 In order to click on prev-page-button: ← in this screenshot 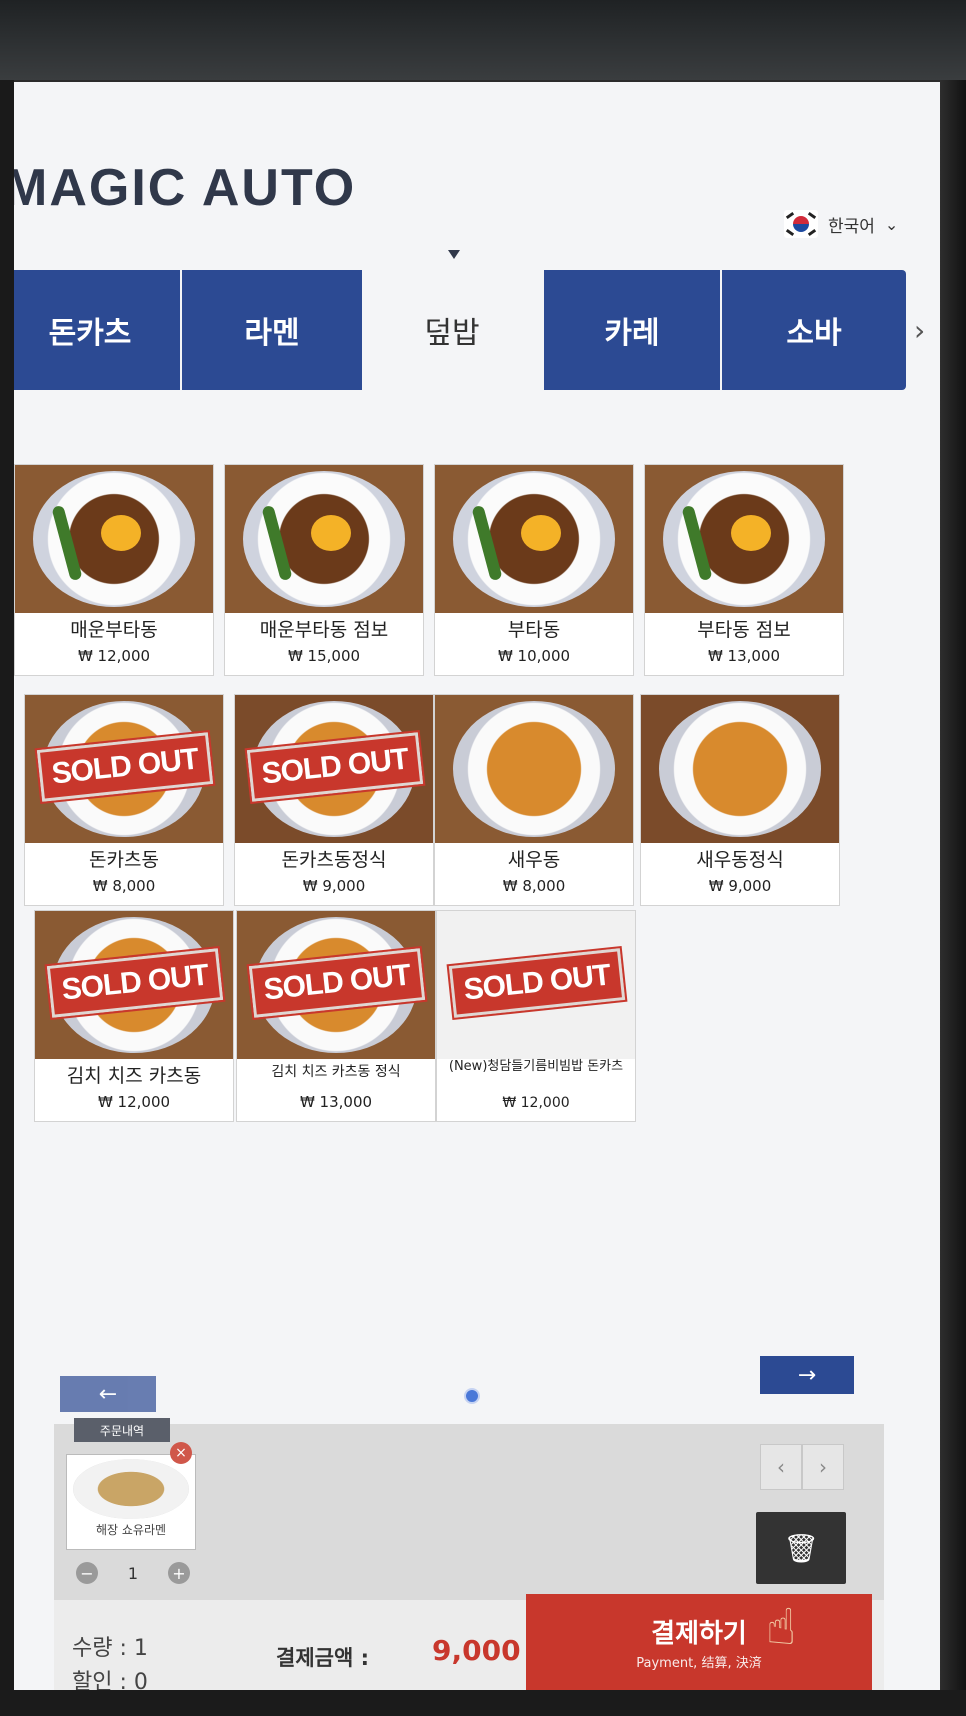, I will do `click(108, 1394)`.